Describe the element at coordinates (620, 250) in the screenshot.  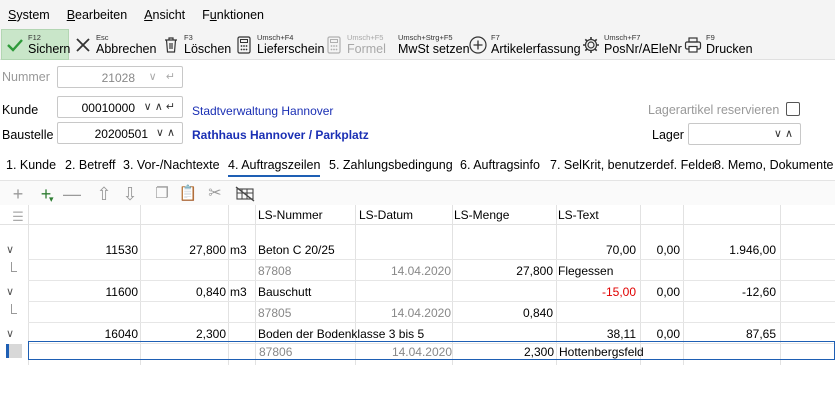
I see `price-cell: 70,00` at that location.